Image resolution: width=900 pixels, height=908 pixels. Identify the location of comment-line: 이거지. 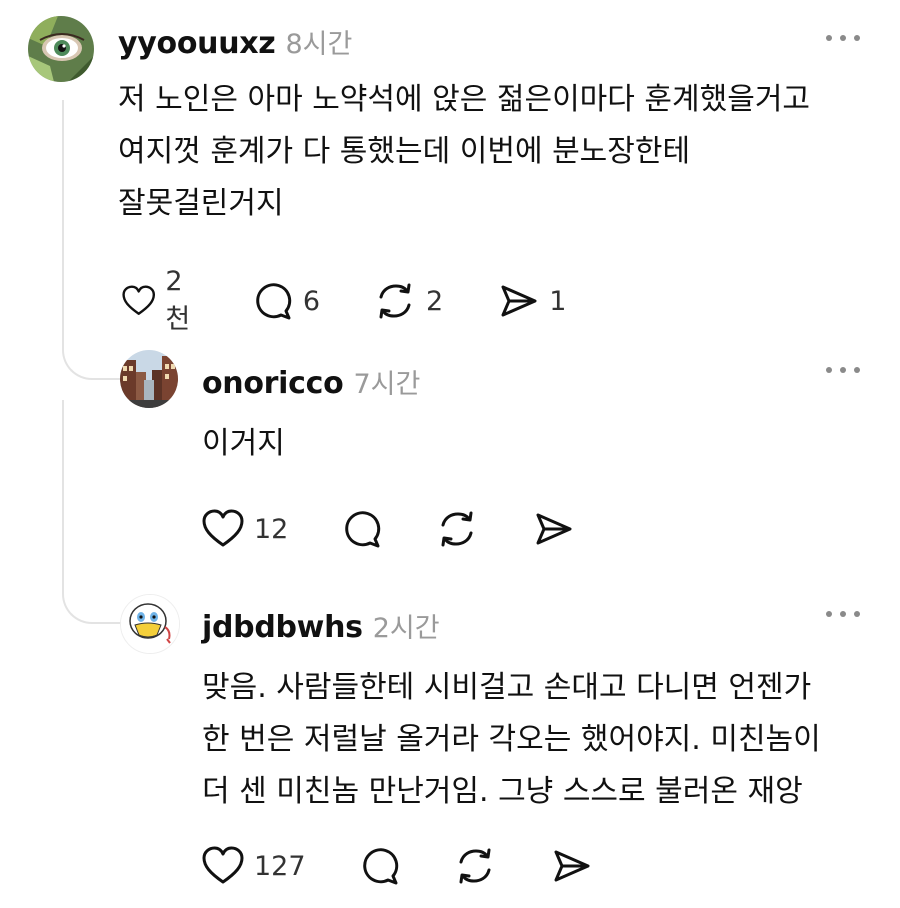
(243, 443).